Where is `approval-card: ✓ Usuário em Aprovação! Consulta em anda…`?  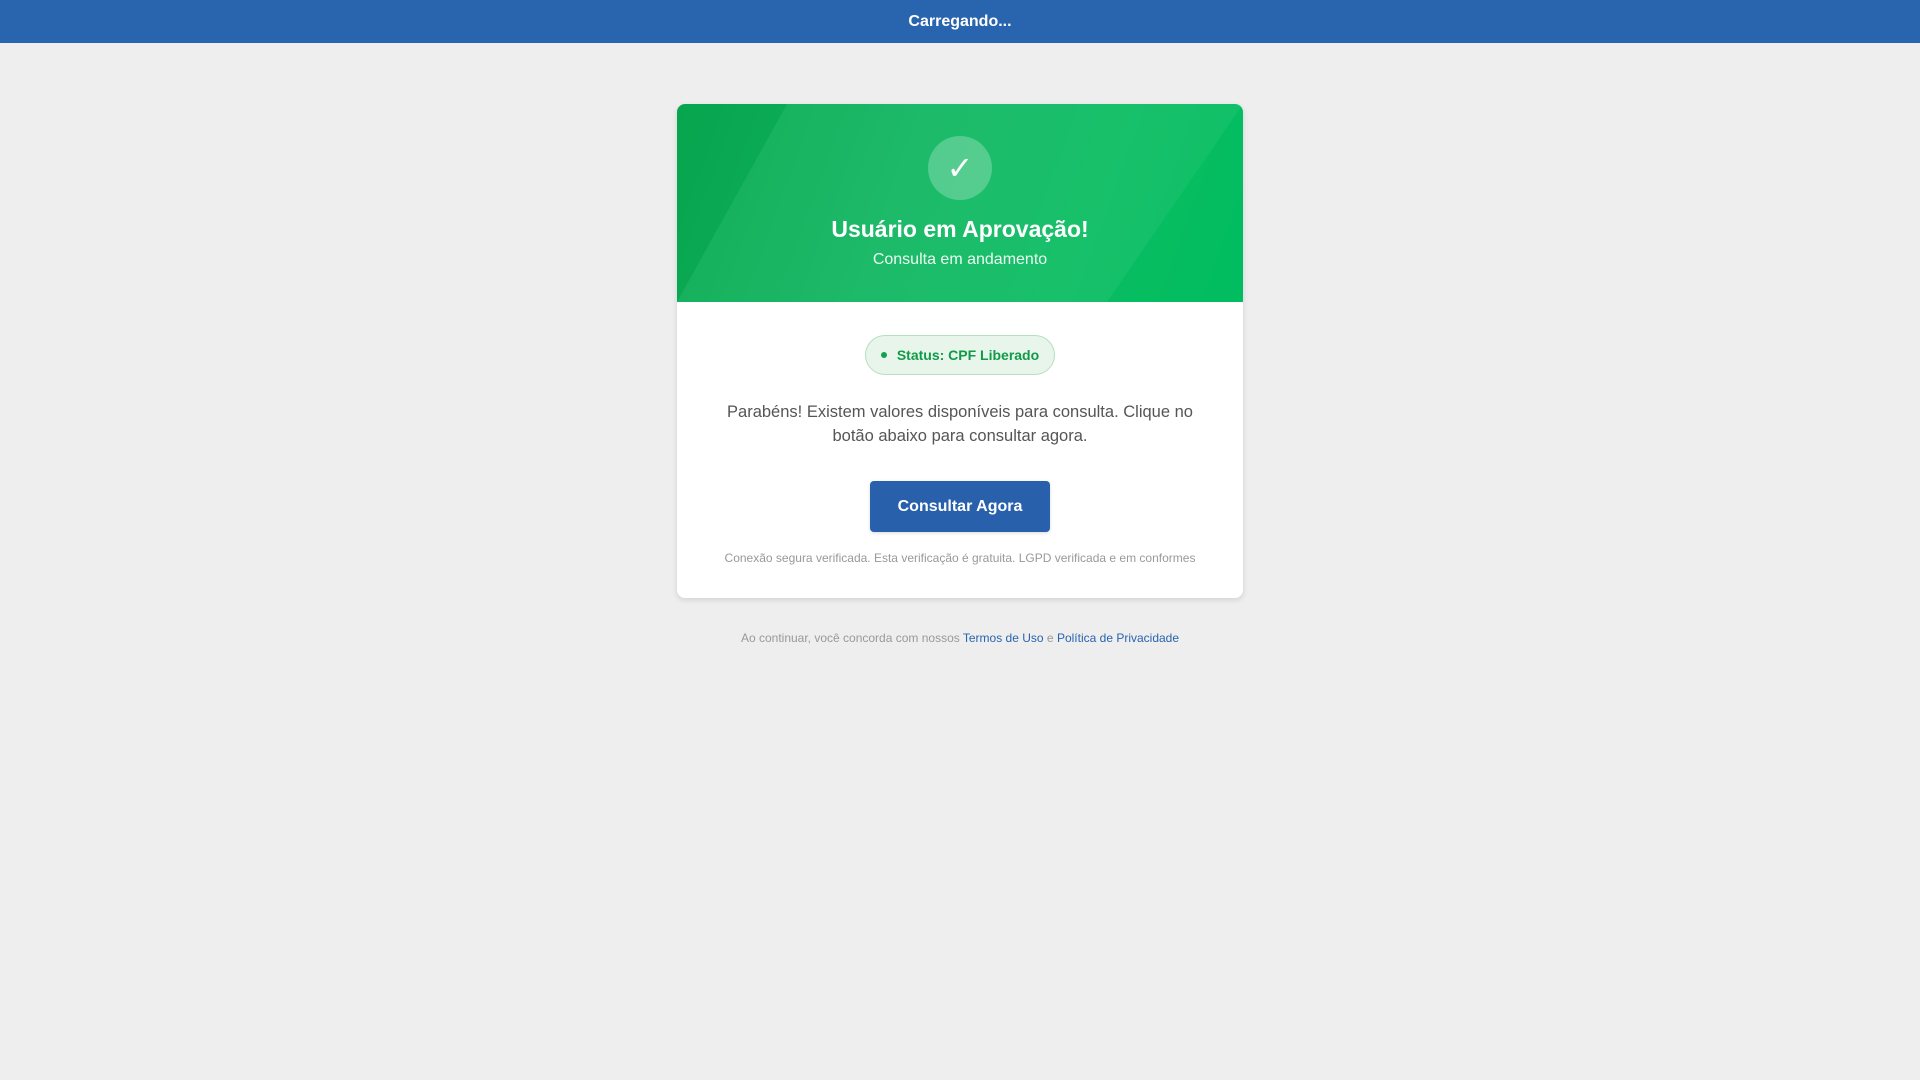 approval-card: ✓ Usuário em Aprovação! Consulta em anda… is located at coordinates (960, 351).